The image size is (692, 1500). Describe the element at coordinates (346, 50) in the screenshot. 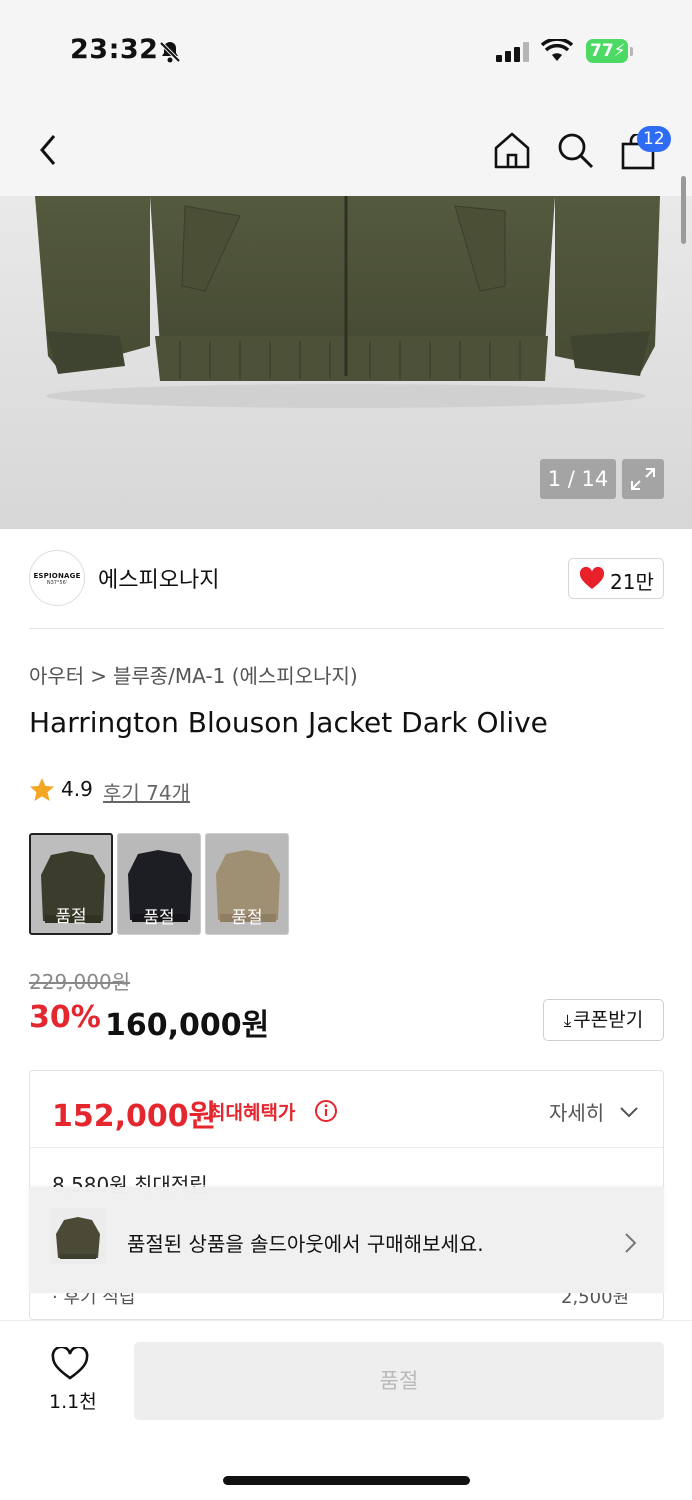

I see `status-bar: 23:32 77⚡` at that location.